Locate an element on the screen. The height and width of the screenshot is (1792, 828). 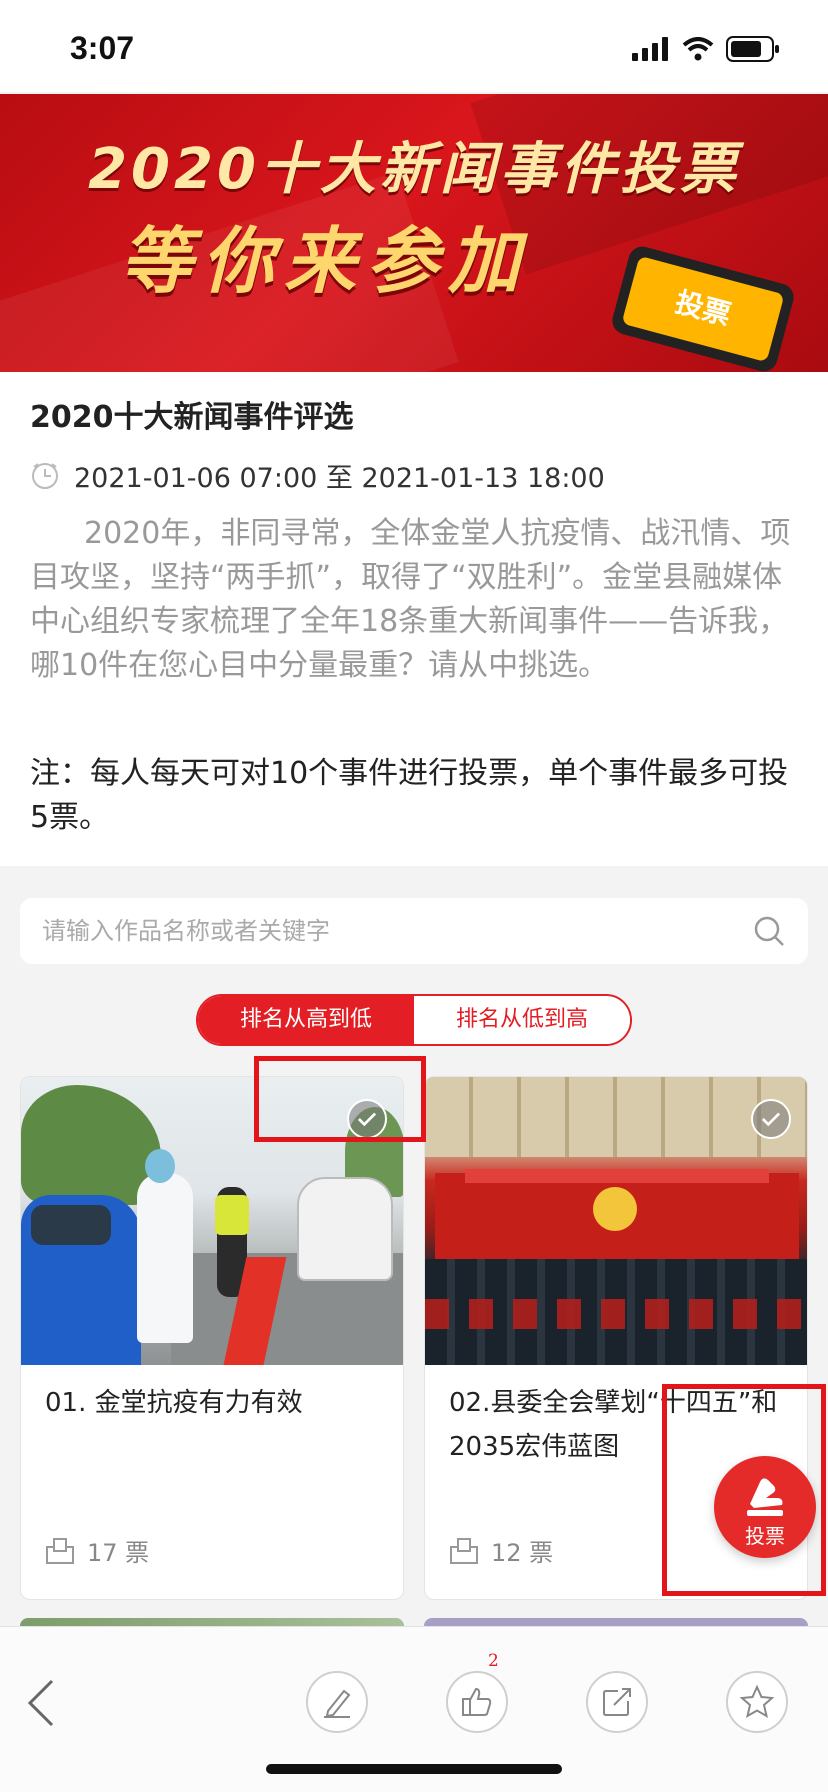
banner-phone-illustration: 投票 is located at coordinates (703, 307).